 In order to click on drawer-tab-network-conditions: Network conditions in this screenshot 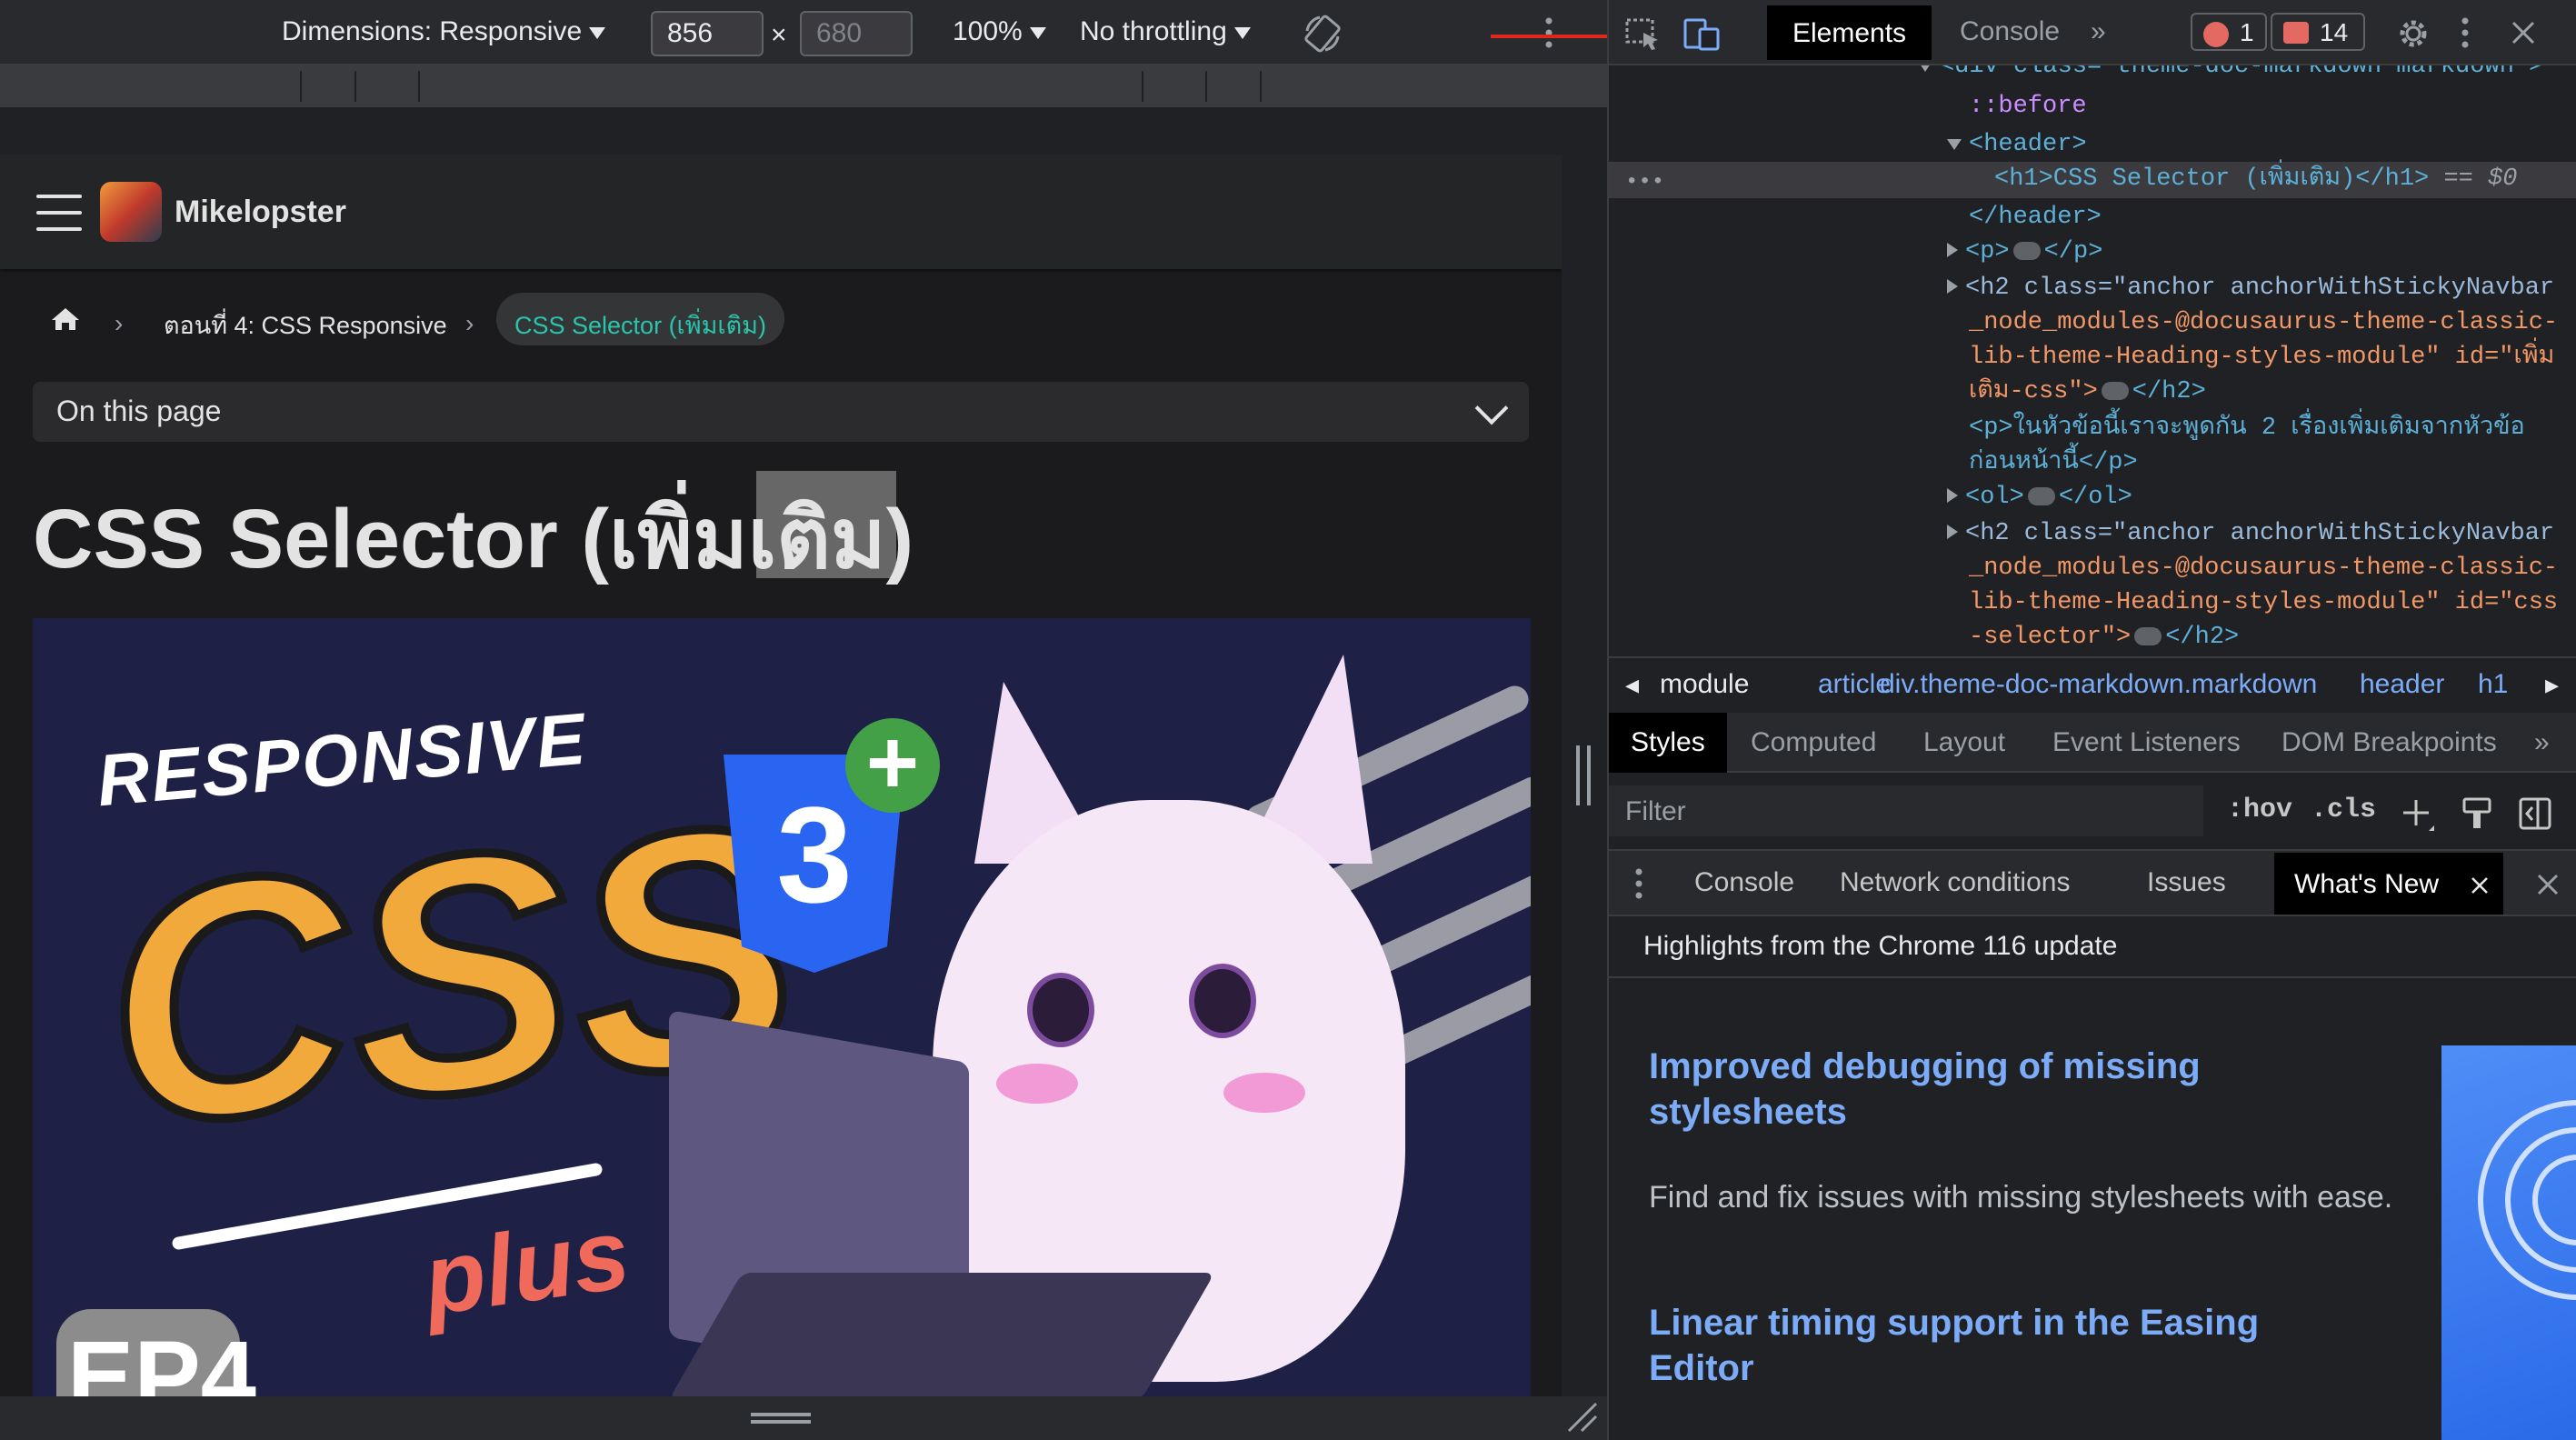, I will do `click(1955, 883)`.